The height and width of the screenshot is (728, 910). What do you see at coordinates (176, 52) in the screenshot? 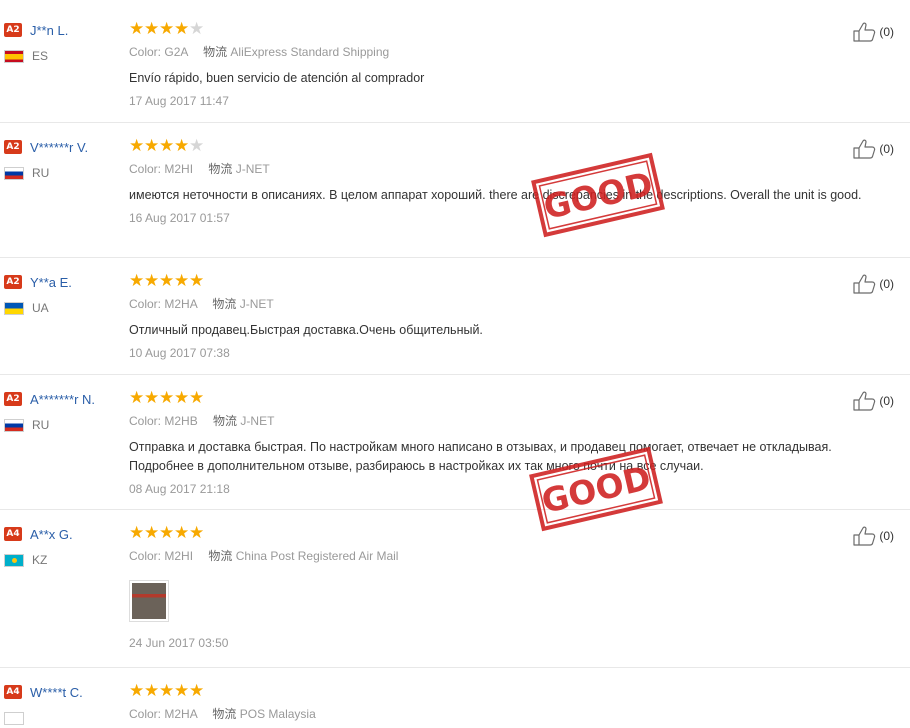
I see `color-value: G2A` at bounding box center [176, 52].